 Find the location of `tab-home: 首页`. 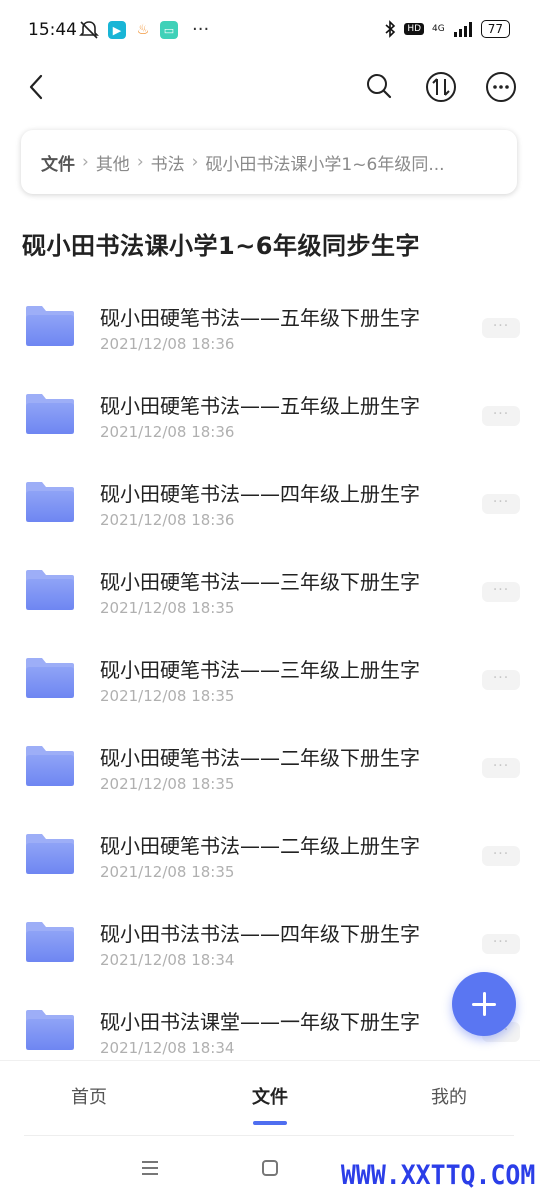

tab-home: 首页 is located at coordinates (89, 1096).